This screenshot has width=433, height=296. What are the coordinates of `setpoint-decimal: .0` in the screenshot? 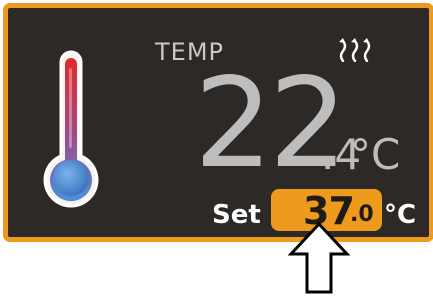 It's located at (362, 214).